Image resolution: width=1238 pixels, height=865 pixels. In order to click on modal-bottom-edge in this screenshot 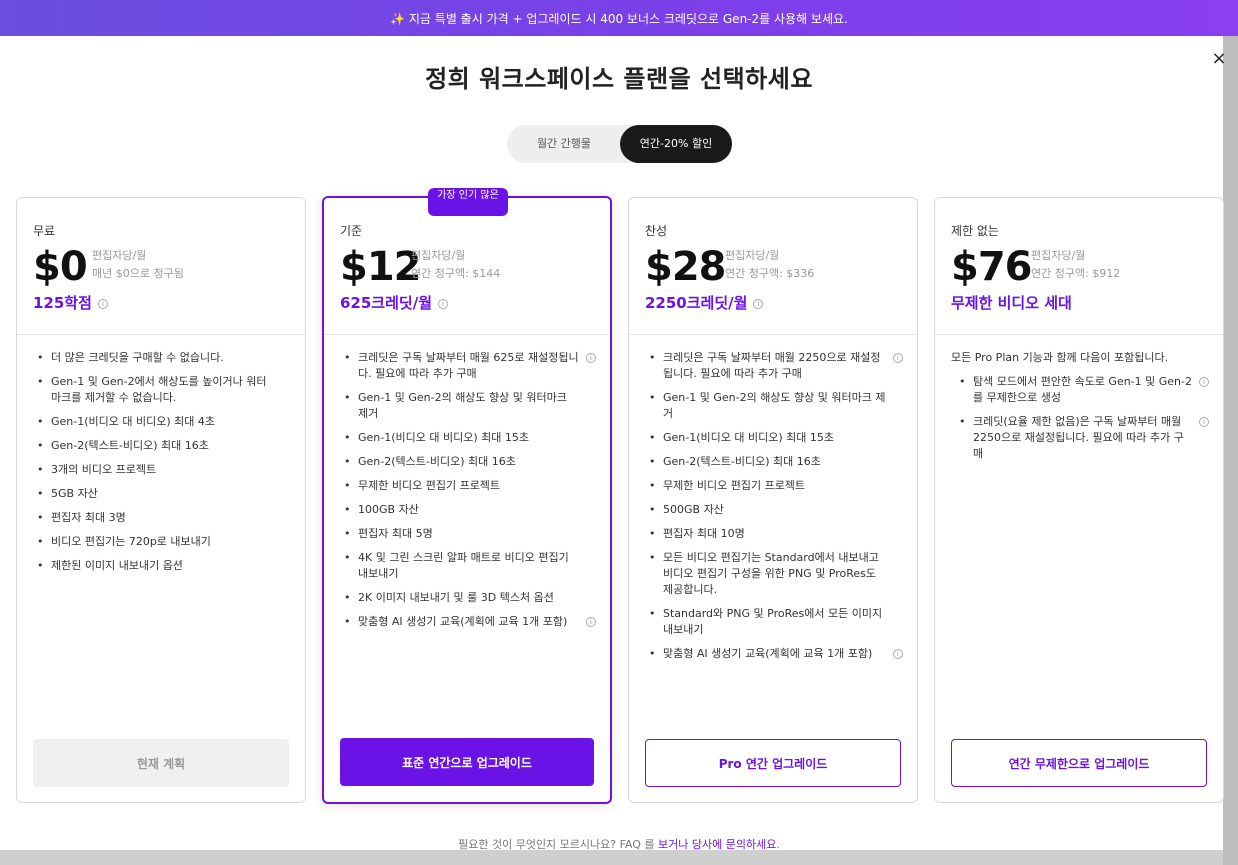, I will do `click(611, 857)`.